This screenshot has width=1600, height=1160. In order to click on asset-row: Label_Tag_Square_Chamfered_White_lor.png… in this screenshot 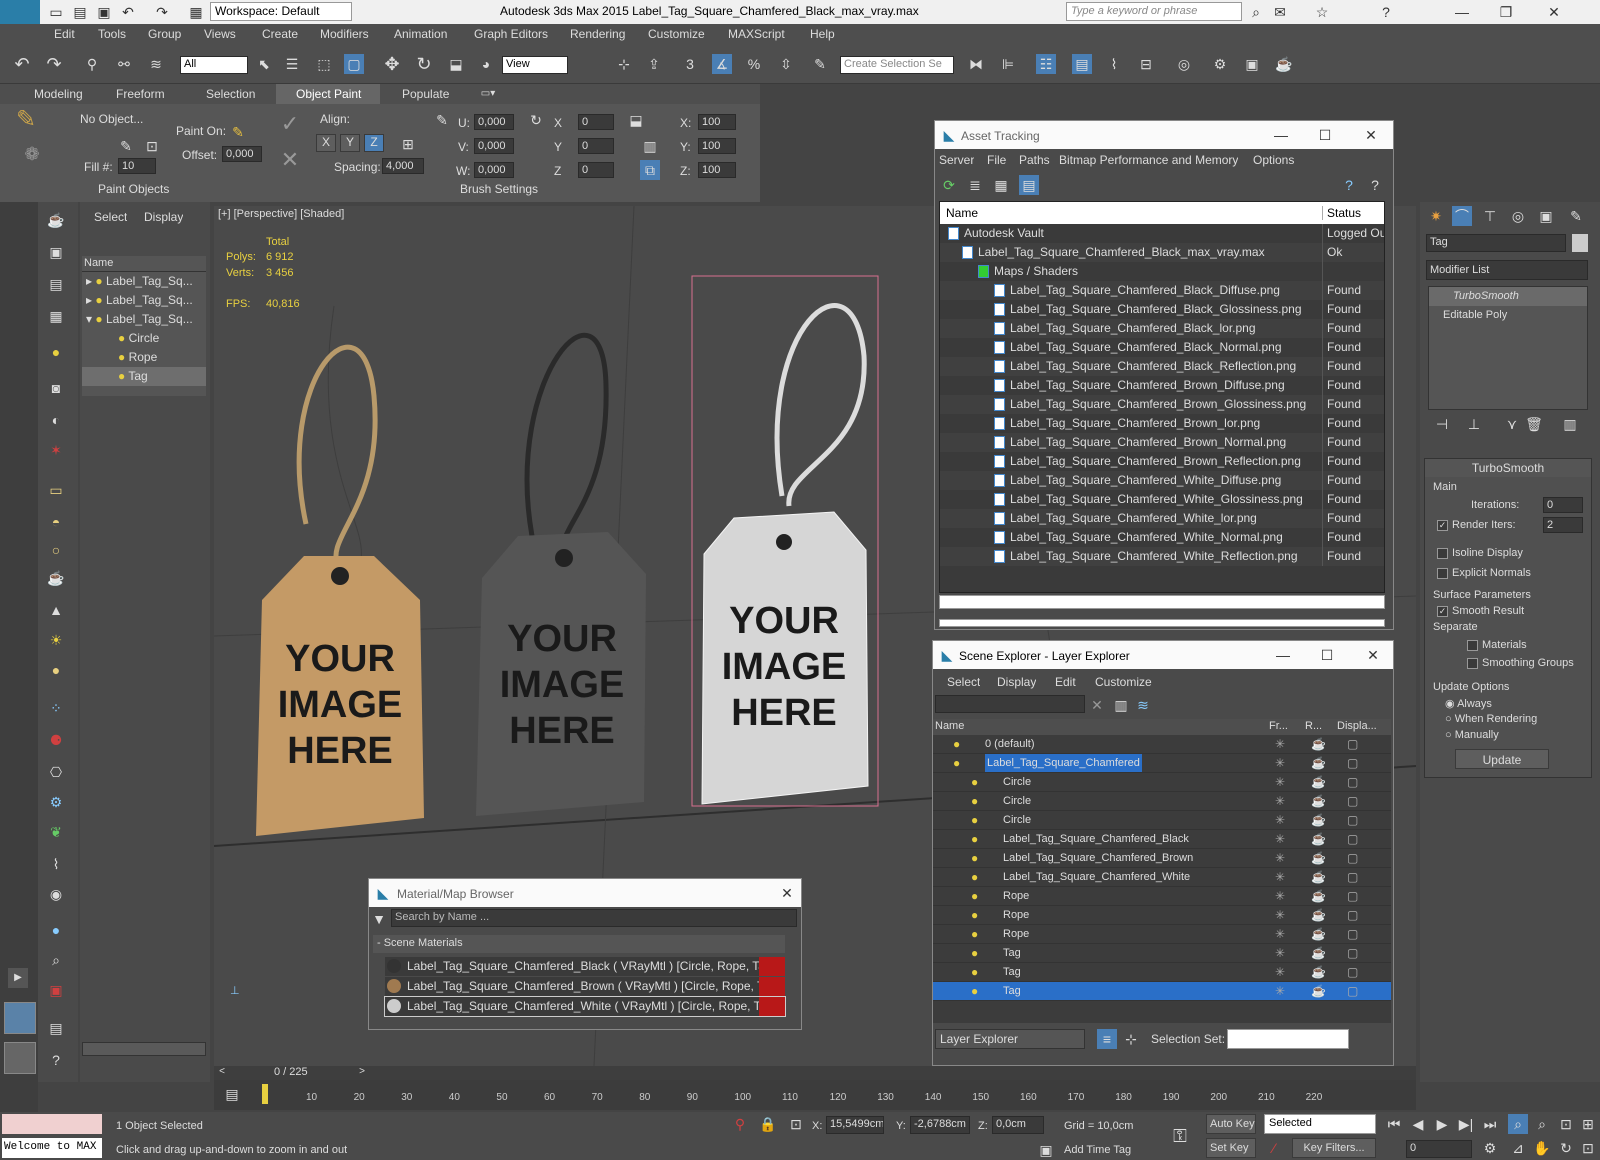, I will do `click(1162, 518)`.